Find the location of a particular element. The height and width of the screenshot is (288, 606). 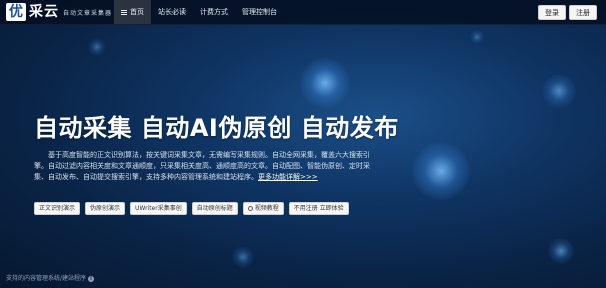

tag-video-tutorial: 视频教程 is located at coordinates (263, 208).